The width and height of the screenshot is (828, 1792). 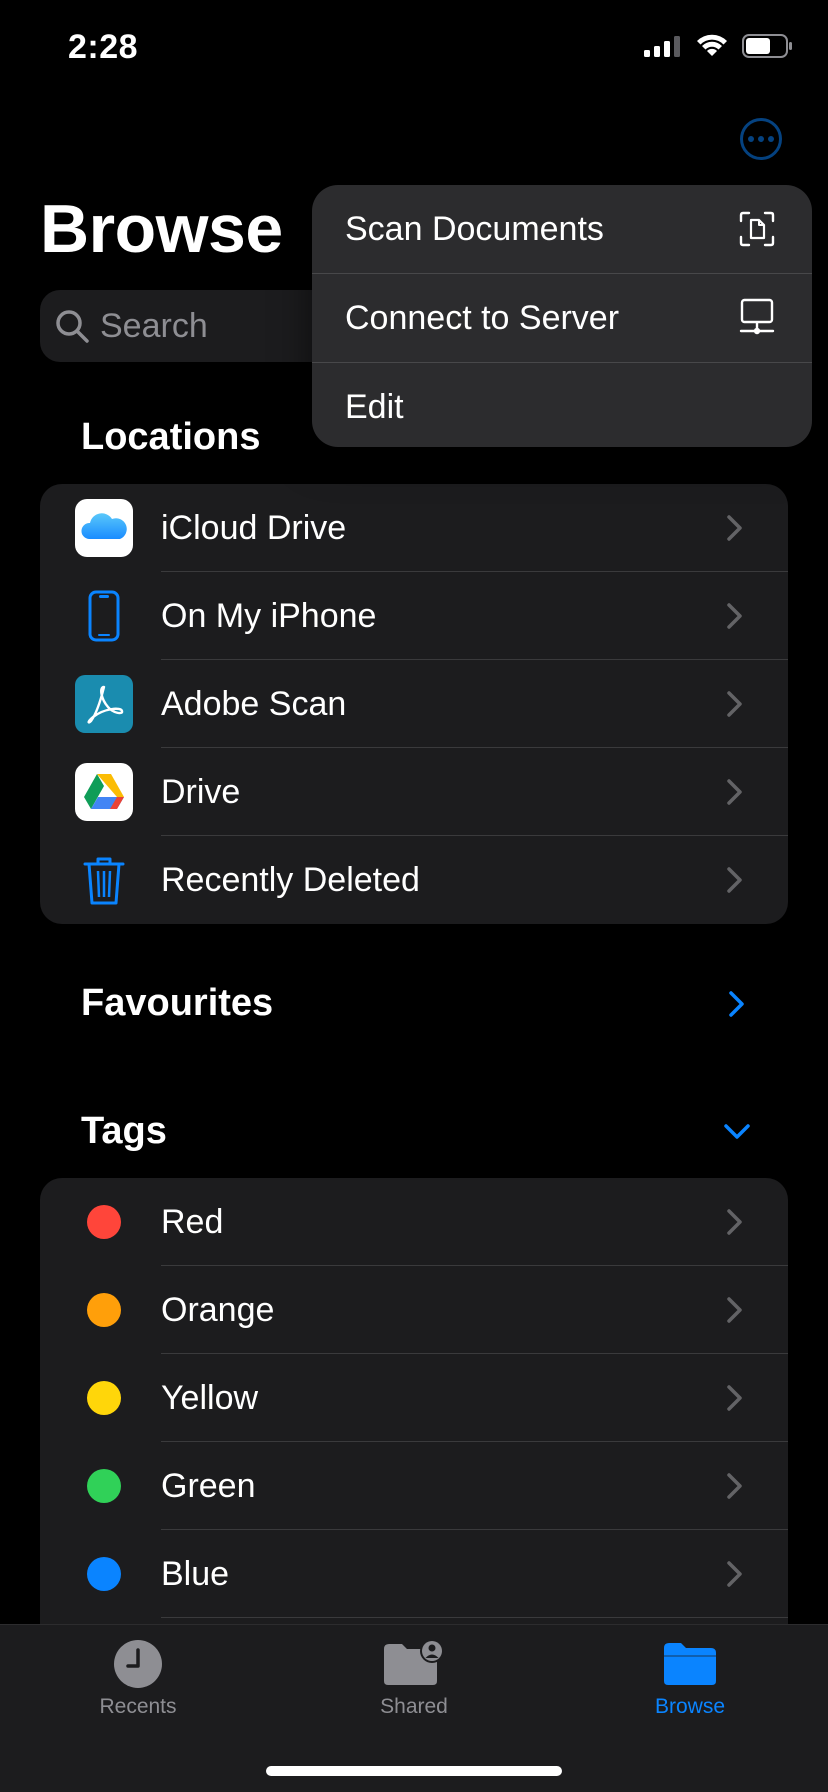 What do you see at coordinates (414, 792) in the screenshot?
I see `location-drive: Drive` at bounding box center [414, 792].